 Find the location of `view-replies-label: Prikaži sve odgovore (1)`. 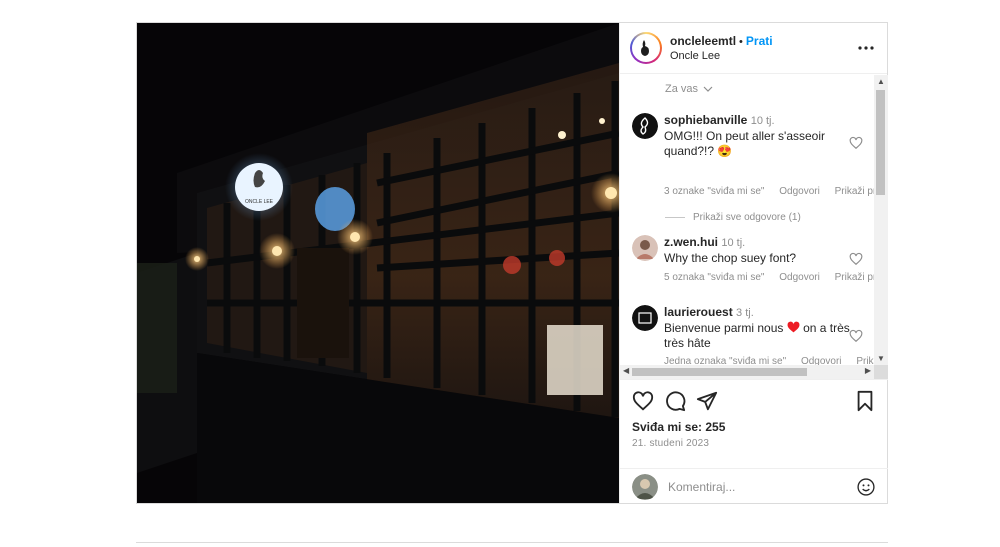

view-replies-label: Prikaži sve odgovore (1) is located at coordinates (747, 217).